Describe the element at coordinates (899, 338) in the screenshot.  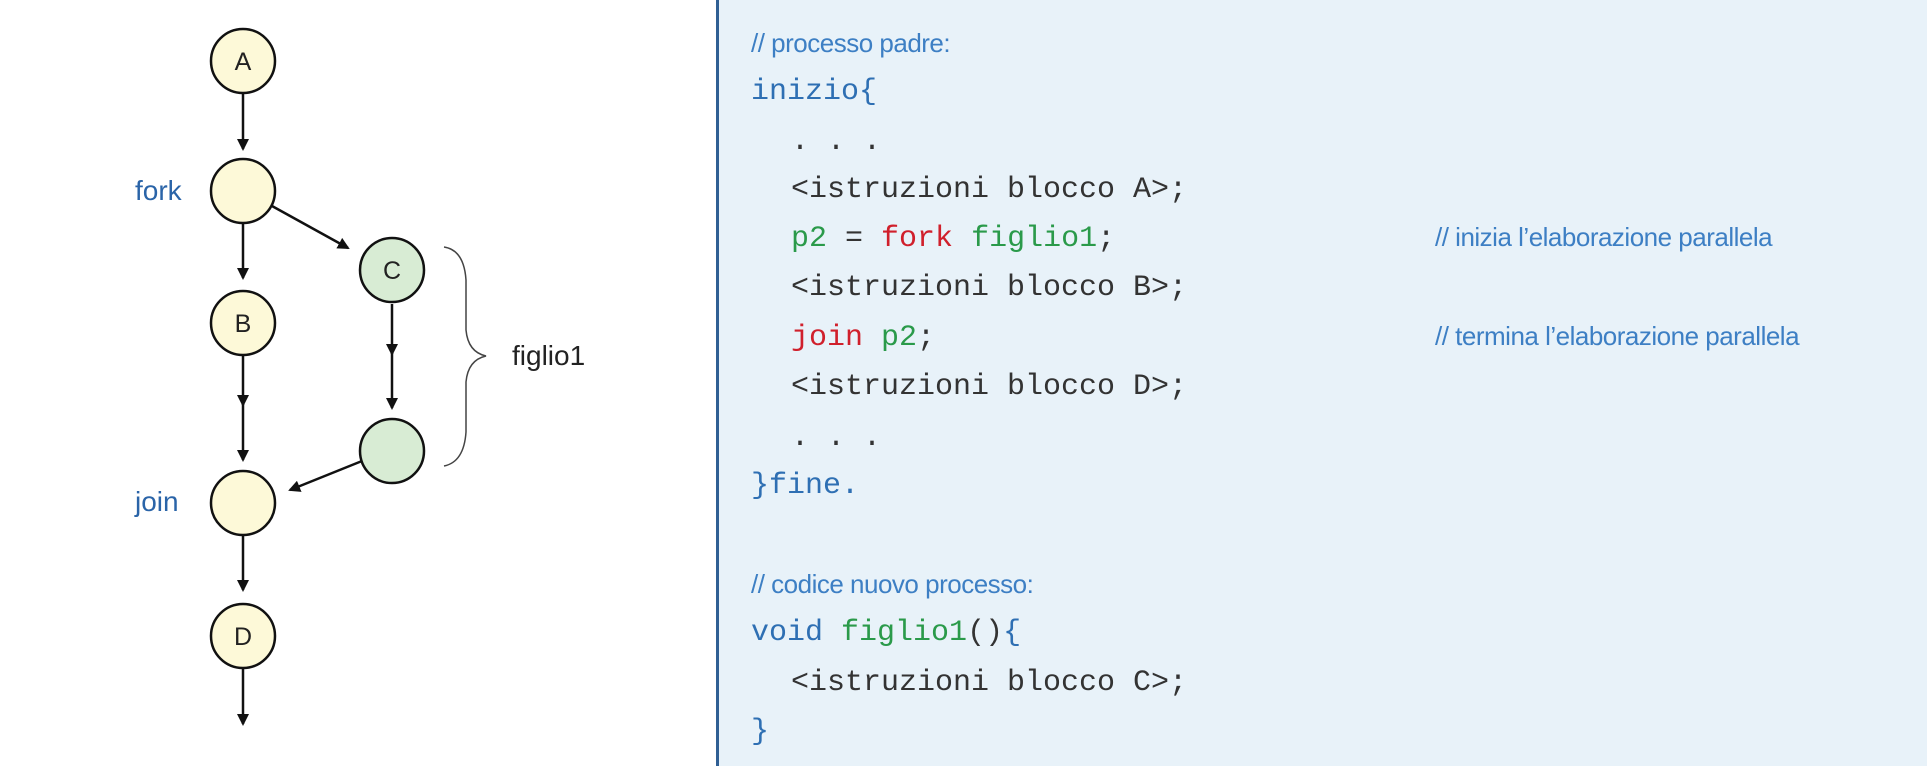
I see `join-var: p2` at that location.